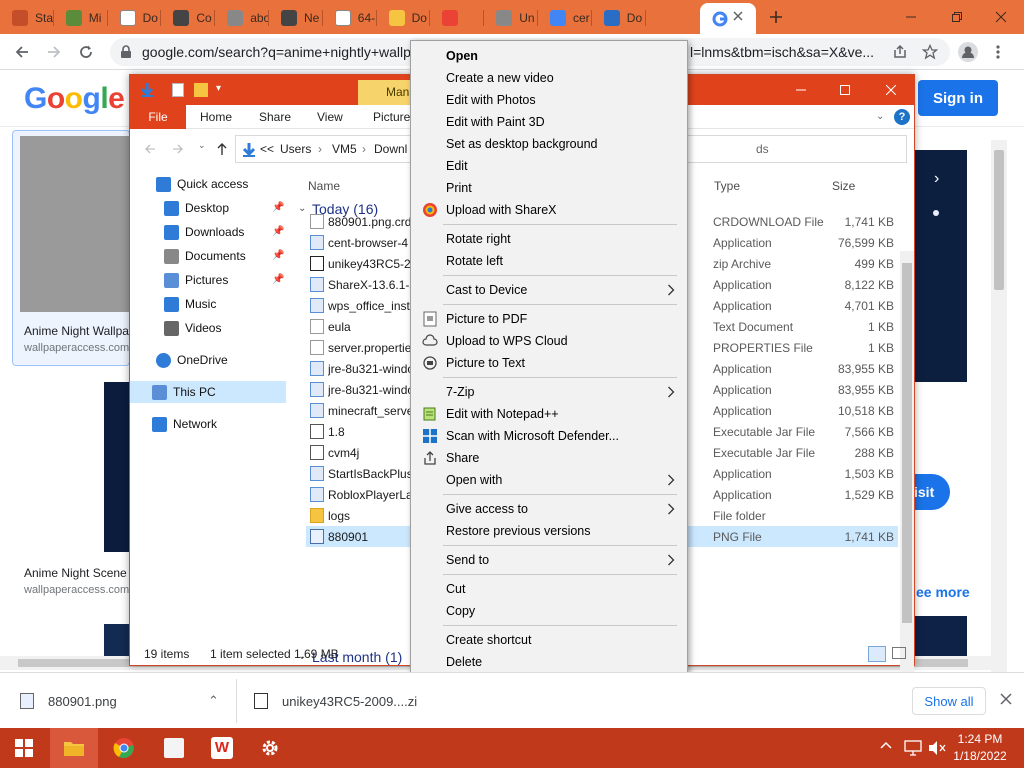  Describe the element at coordinates (174, 748) in the screenshot. I see `taskbar-java` at that location.